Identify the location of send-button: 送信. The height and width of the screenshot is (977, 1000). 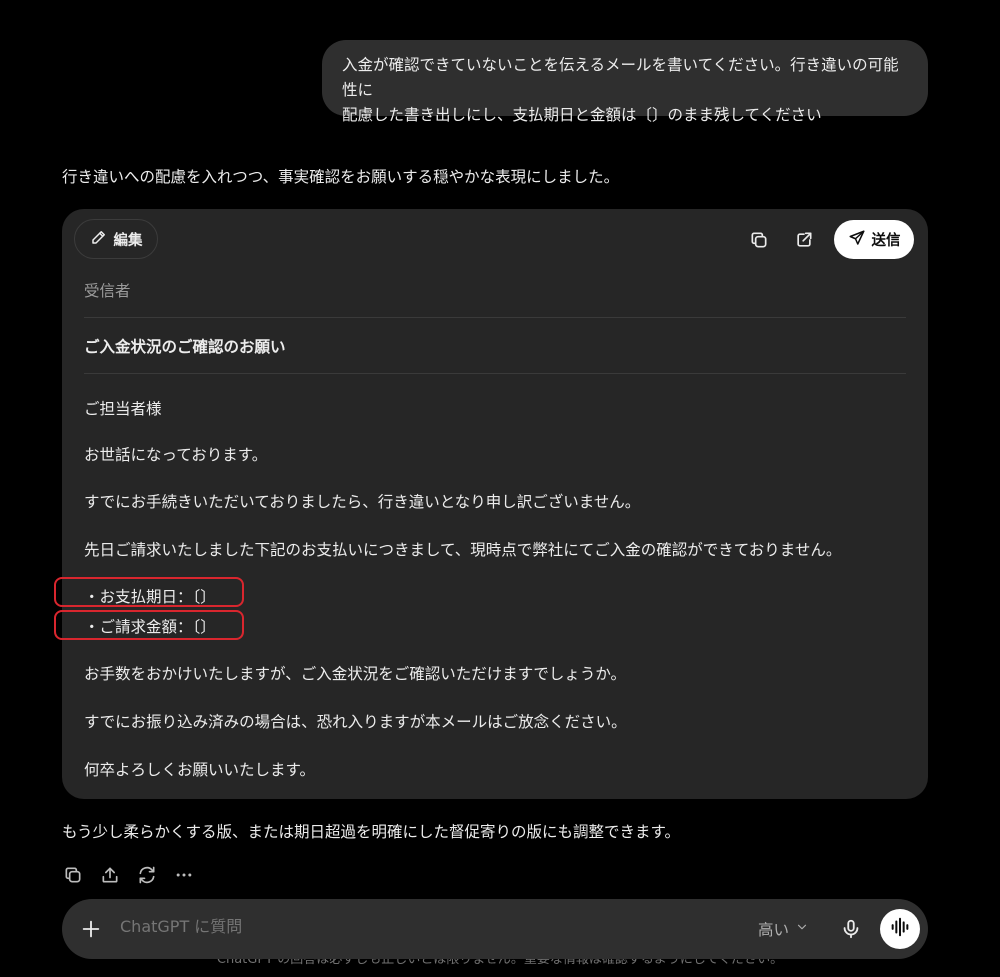
(874, 239).